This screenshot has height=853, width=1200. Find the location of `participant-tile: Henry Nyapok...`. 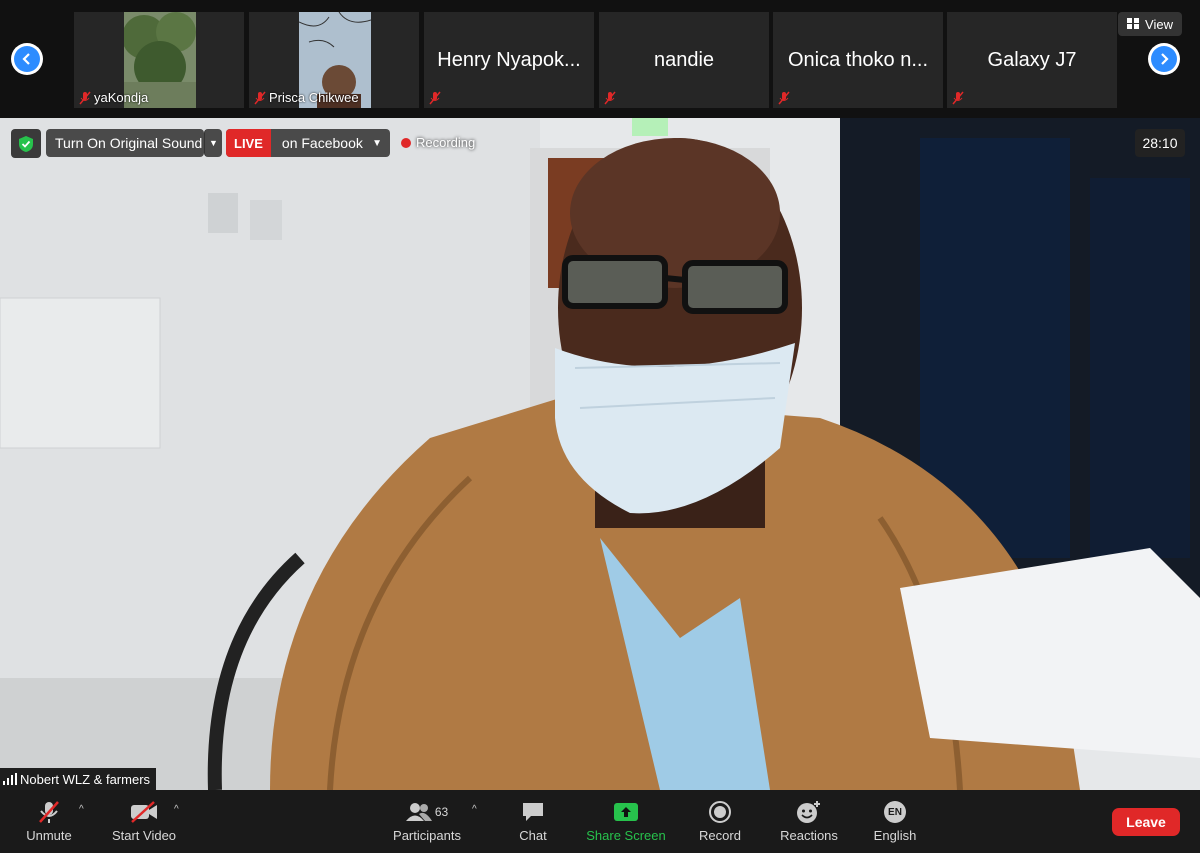

participant-tile: Henry Nyapok... is located at coordinates (509, 60).